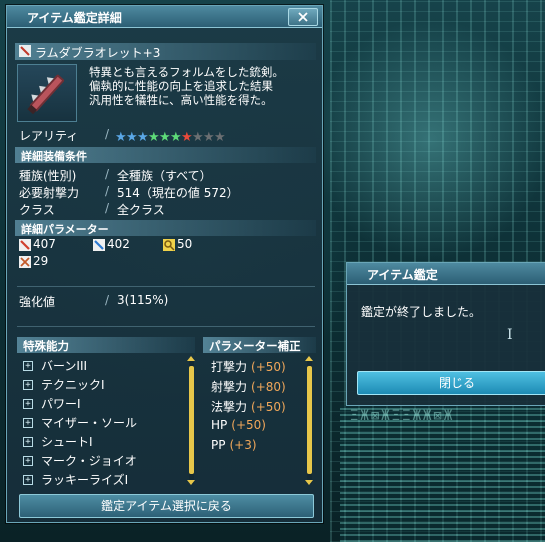  What do you see at coordinates (99, 245) in the screenshot?
I see `ranged-attack-icon` at bounding box center [99, 245].